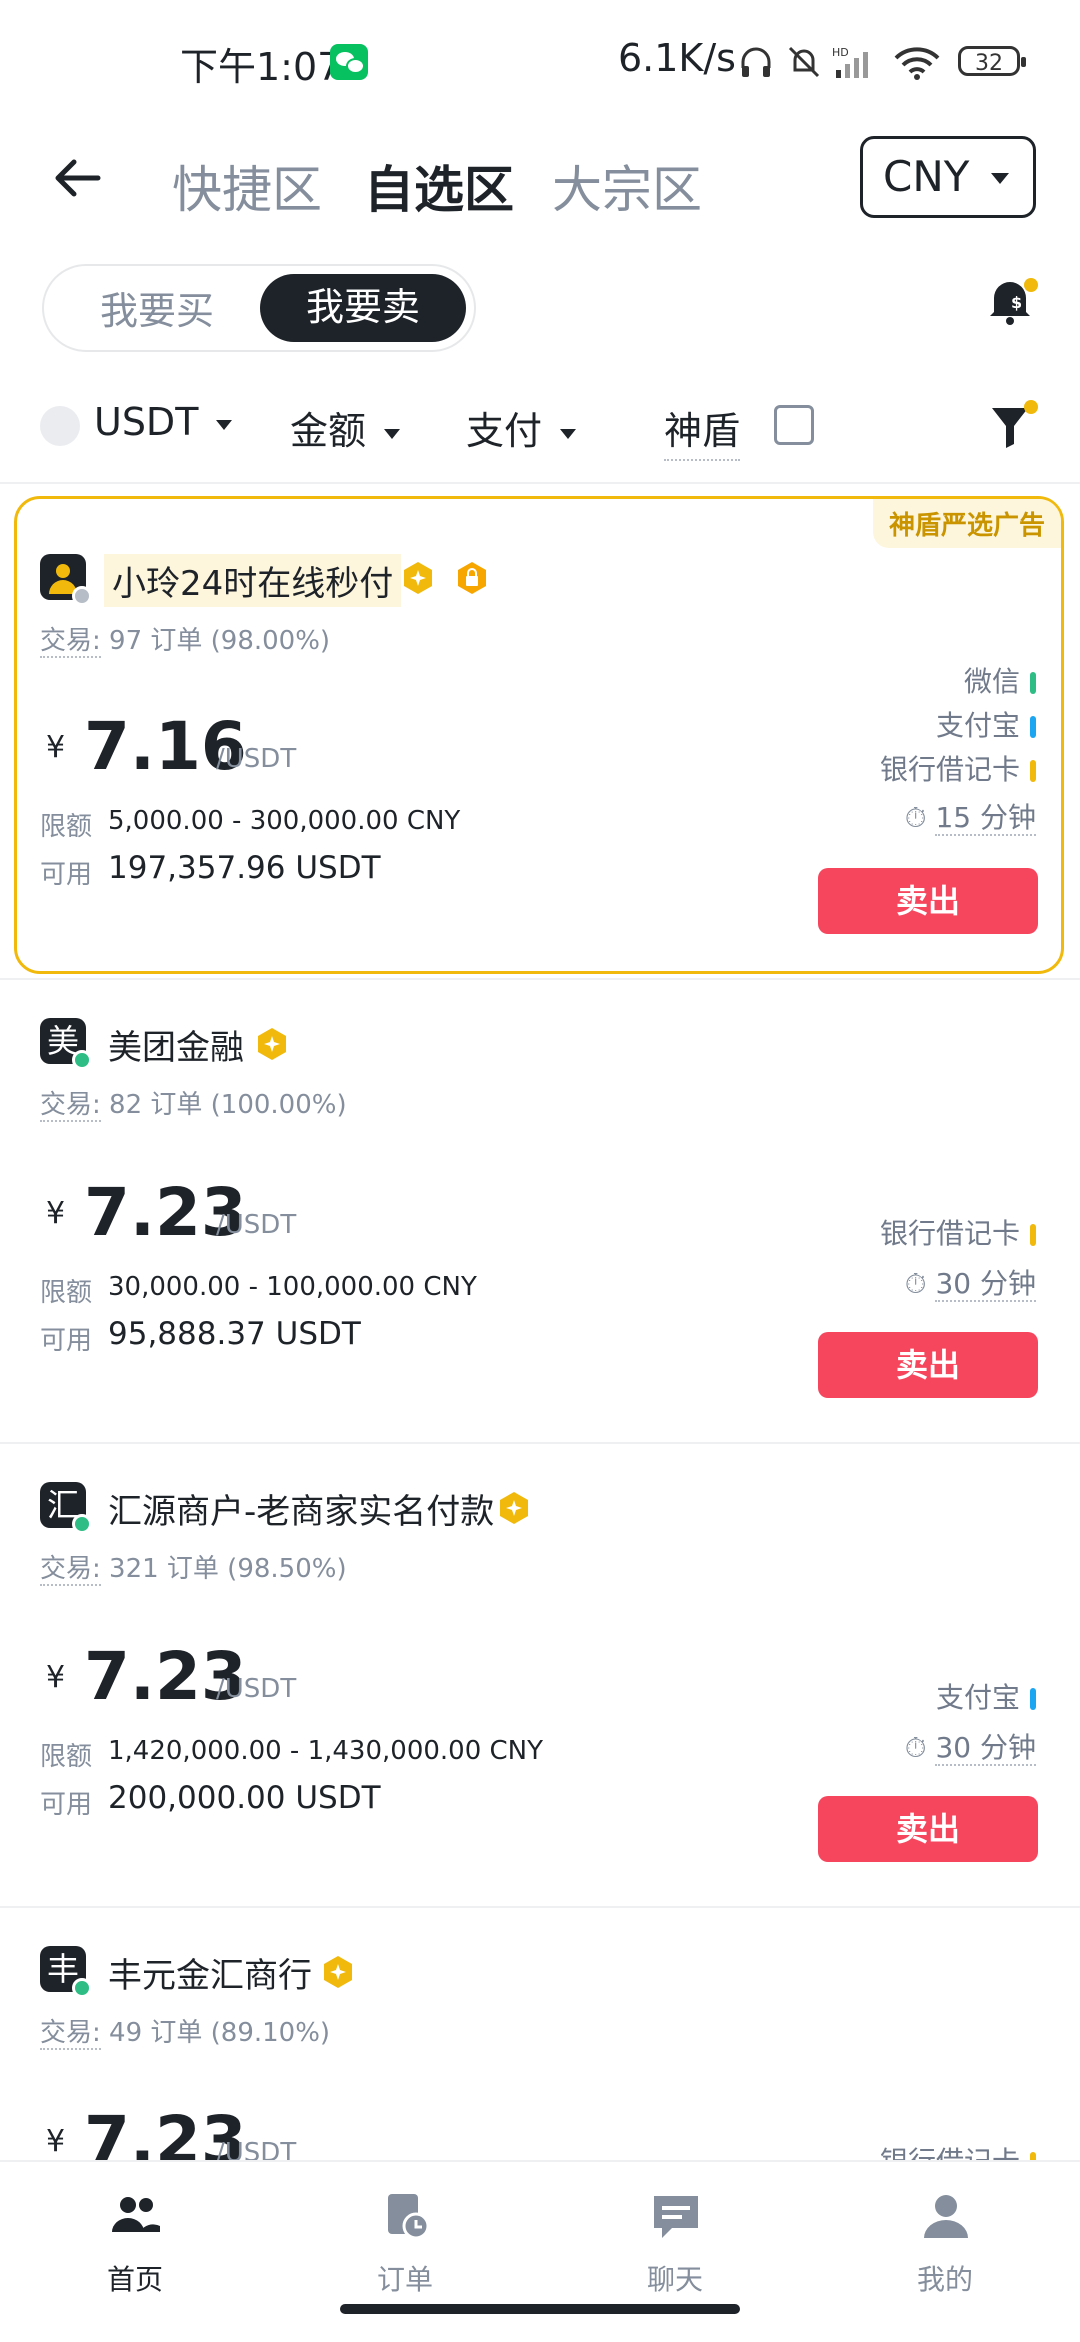 The image size is (1080, 2342). What do you see at coordinates (244, 1798) in the screenshot?
I see `available-value: 200,000.00 USDT` at bounding box center [244, 1798].